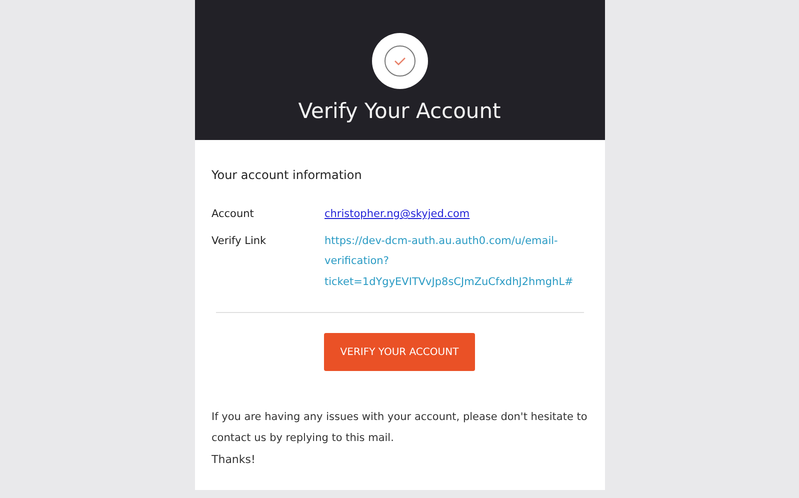 Image resolution: width=799 pixels, height=498 pixels. I want to click on field-label: Verify Link, so click(240, 241).